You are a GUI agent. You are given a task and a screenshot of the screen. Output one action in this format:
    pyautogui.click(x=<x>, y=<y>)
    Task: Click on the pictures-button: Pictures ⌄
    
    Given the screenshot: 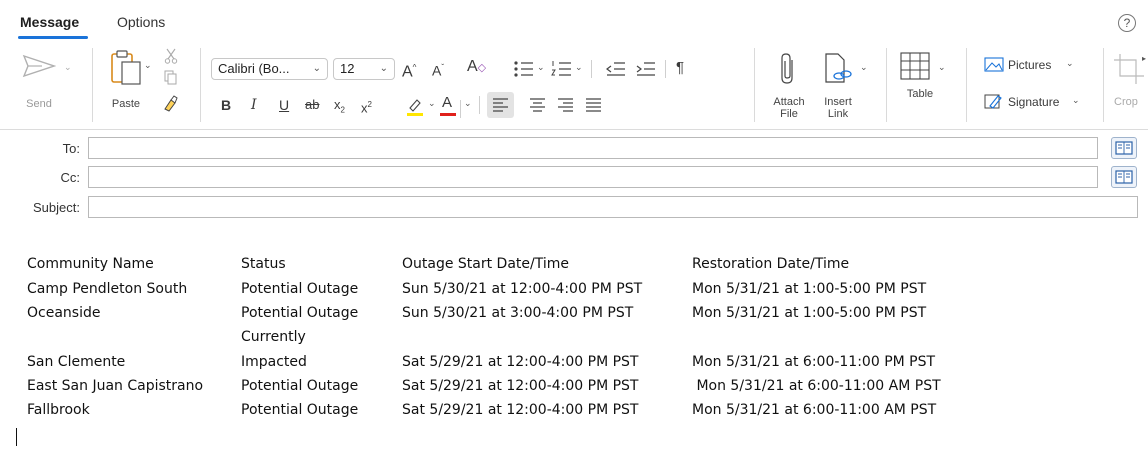 What is the action you would take?
    pyautogui.click(x=1035, y=66)
    